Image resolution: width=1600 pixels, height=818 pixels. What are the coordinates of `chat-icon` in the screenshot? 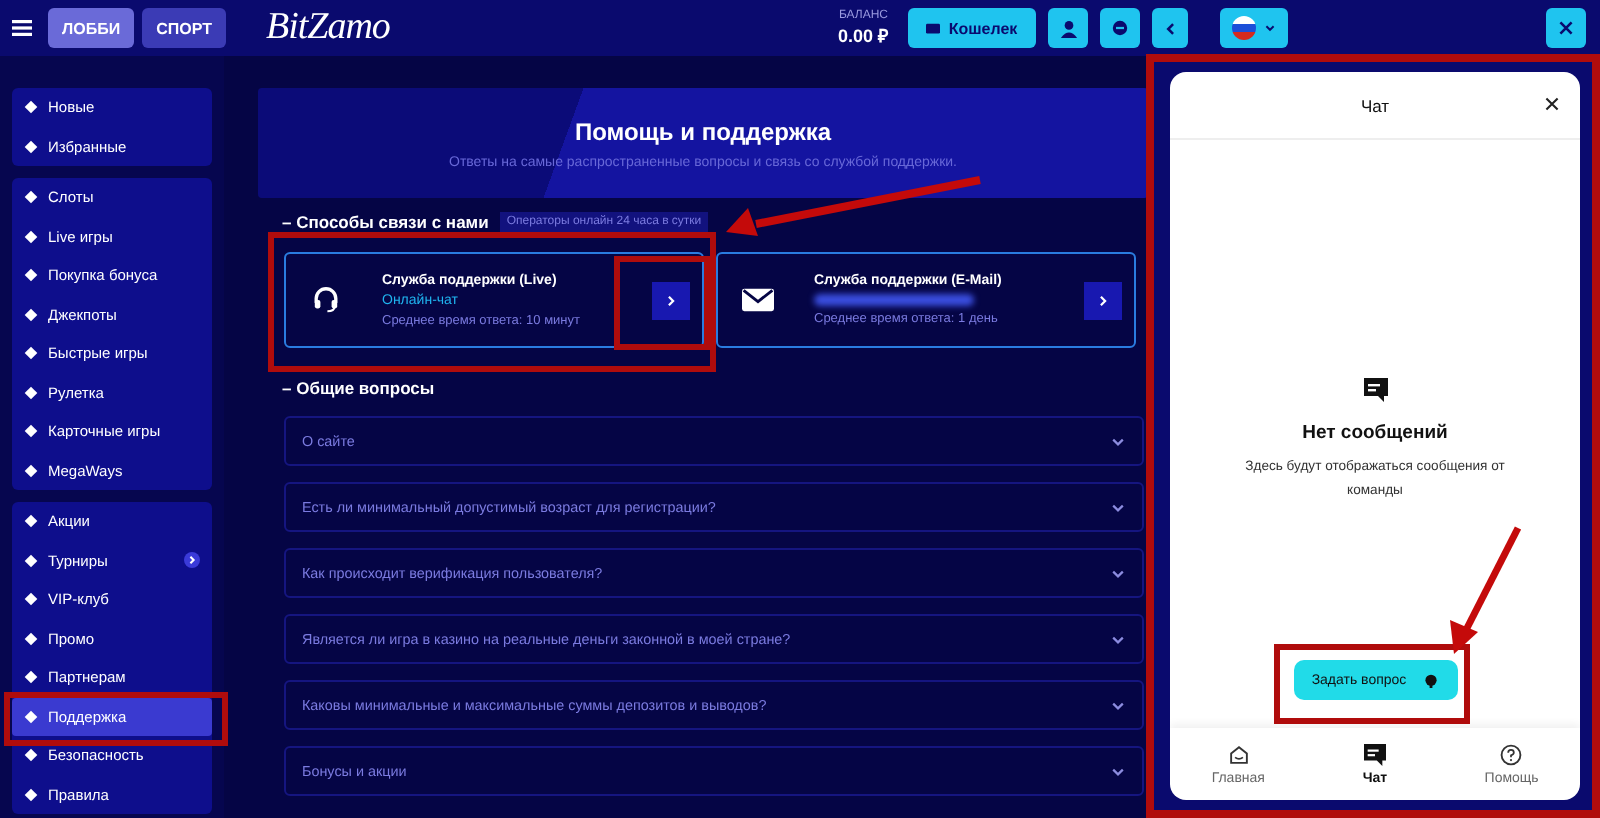 It's located at (1120, 28).